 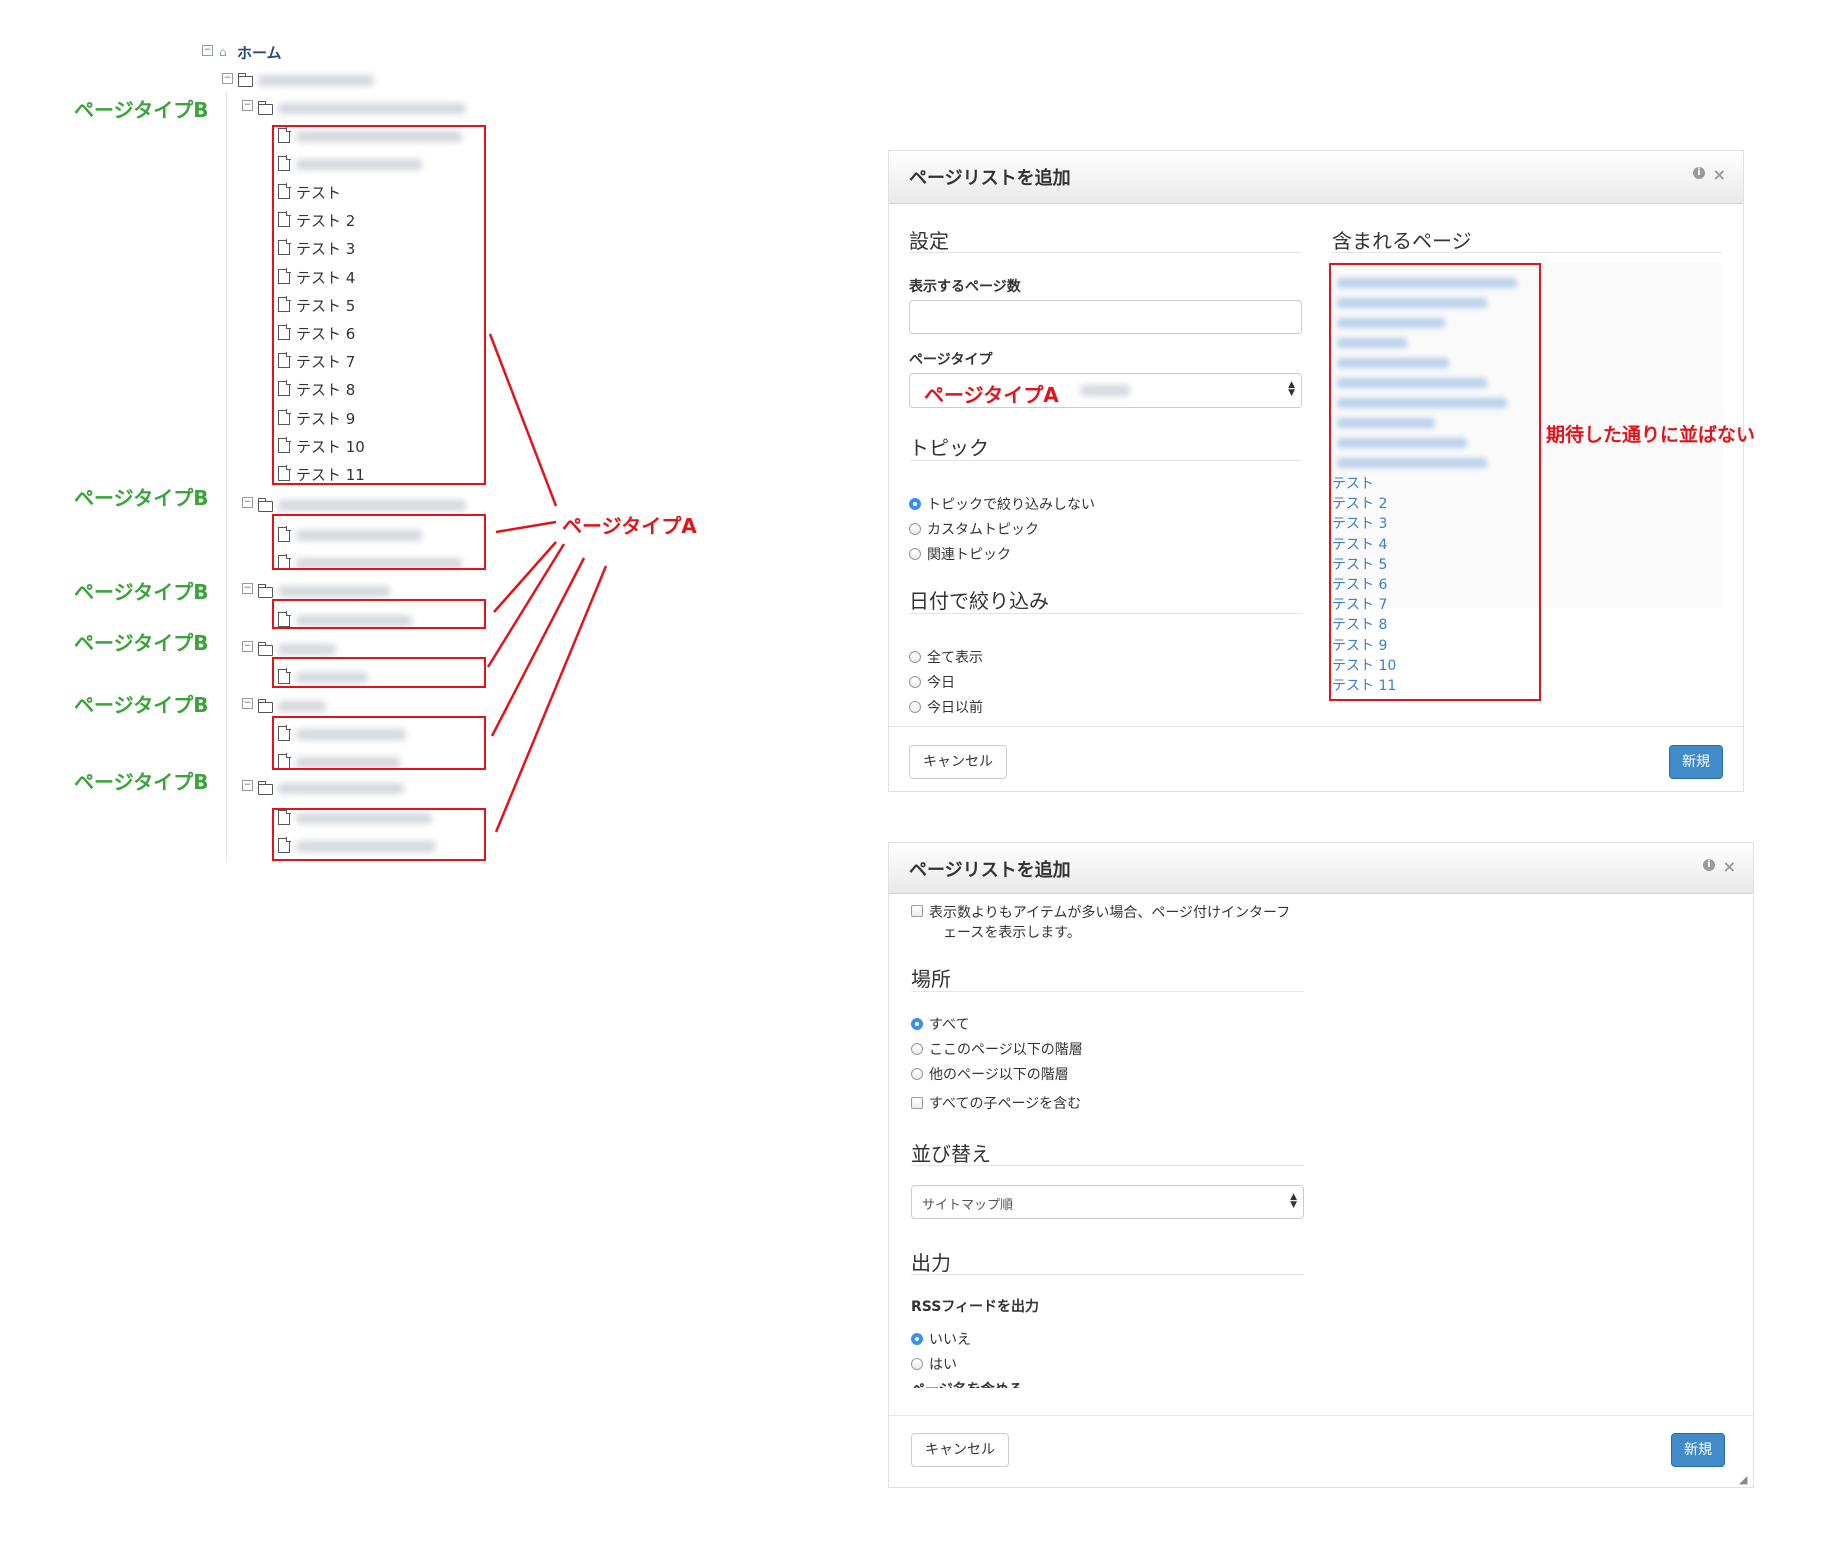 I want to click on settings-heading: 設定, so click(x=929, y=241).